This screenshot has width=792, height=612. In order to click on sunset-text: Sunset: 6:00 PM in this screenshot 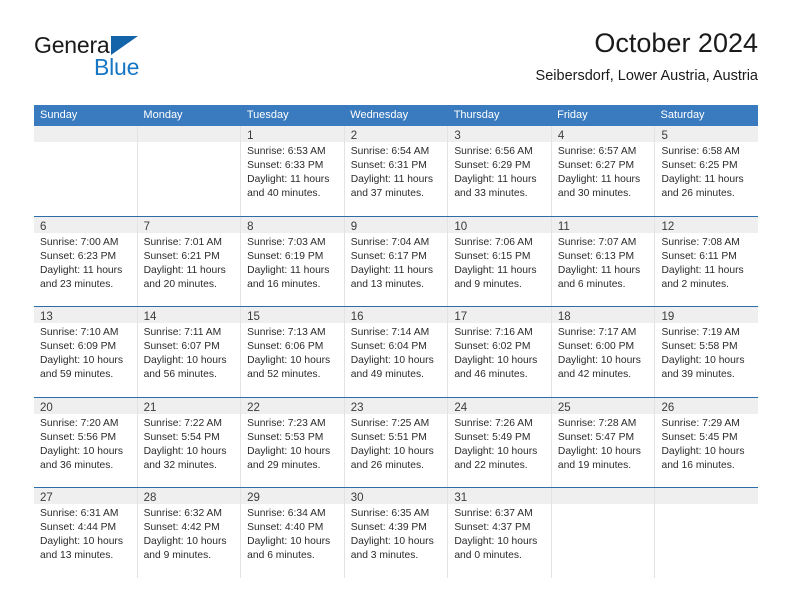, I will do `click(596, 346)`.